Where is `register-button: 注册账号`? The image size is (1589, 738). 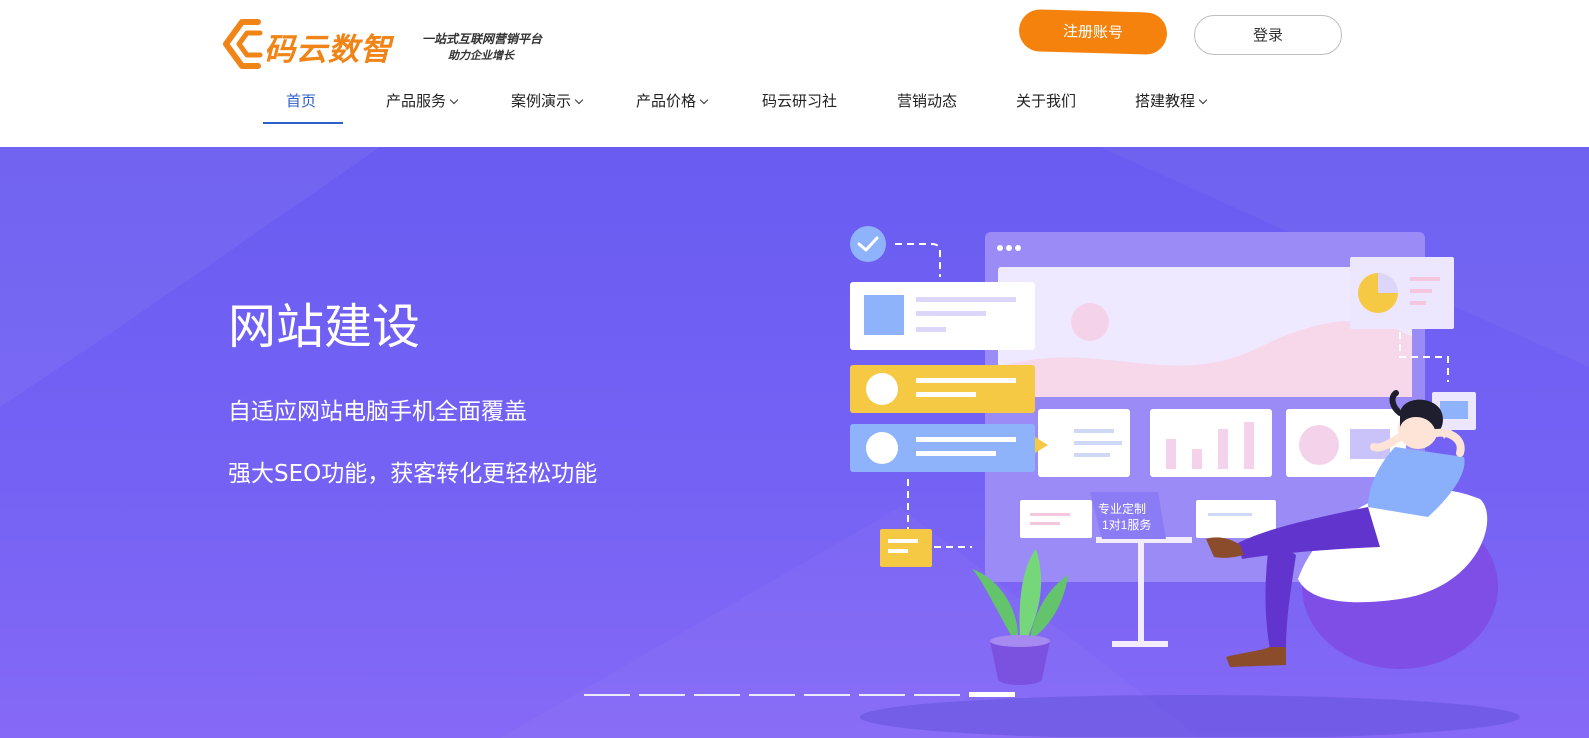 register-button: 注册账号 is located at coordinates (1093, 32).